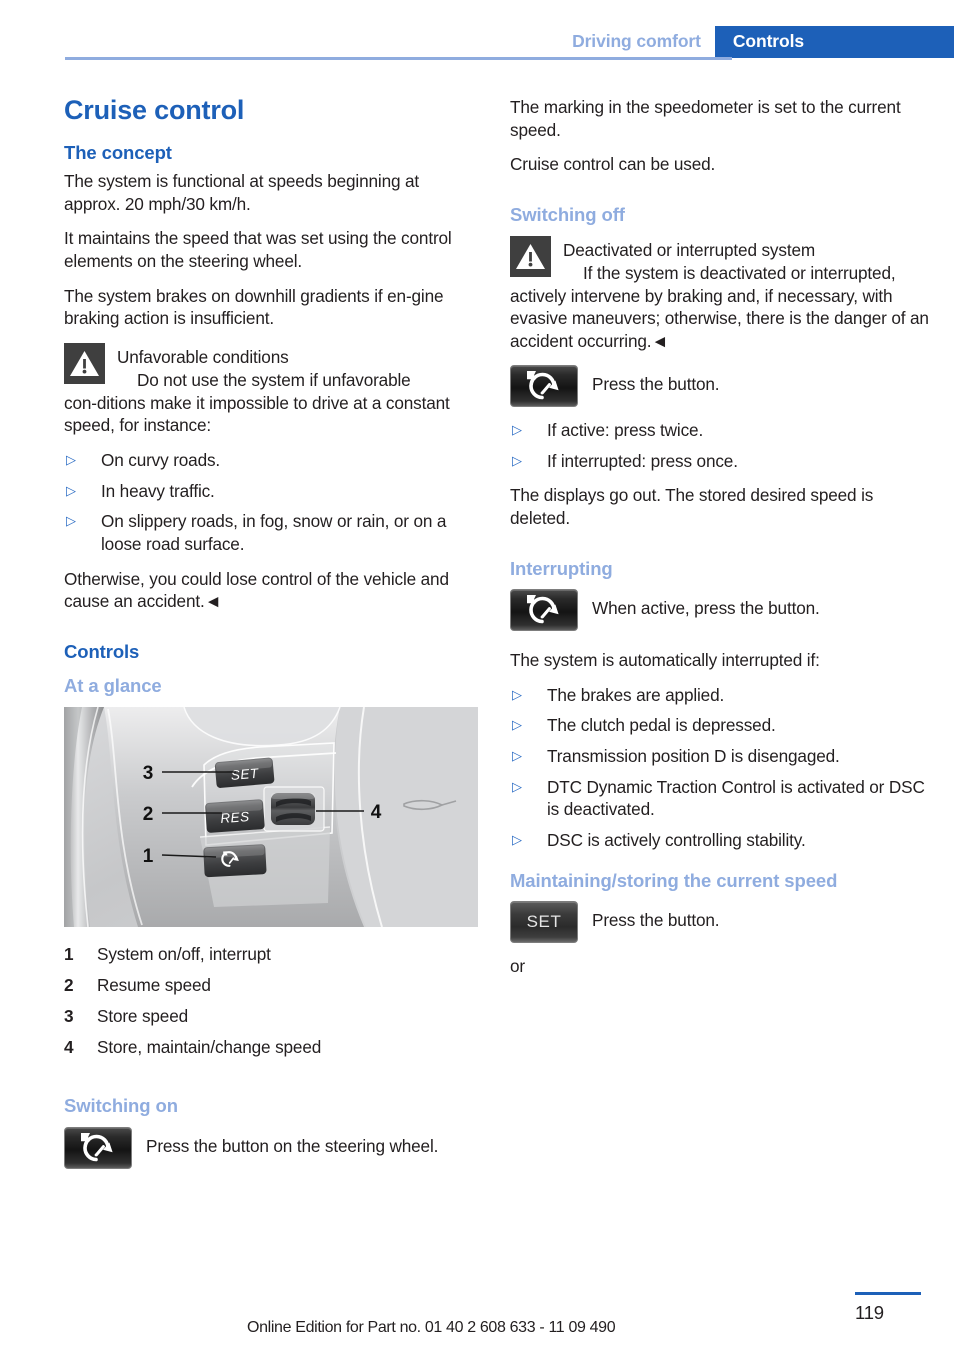 The width and height of the screenshot is (954, 1354). Describe the element at coordinates (376, 812) in the screenshot. I see `svg-text: 4` at that location.